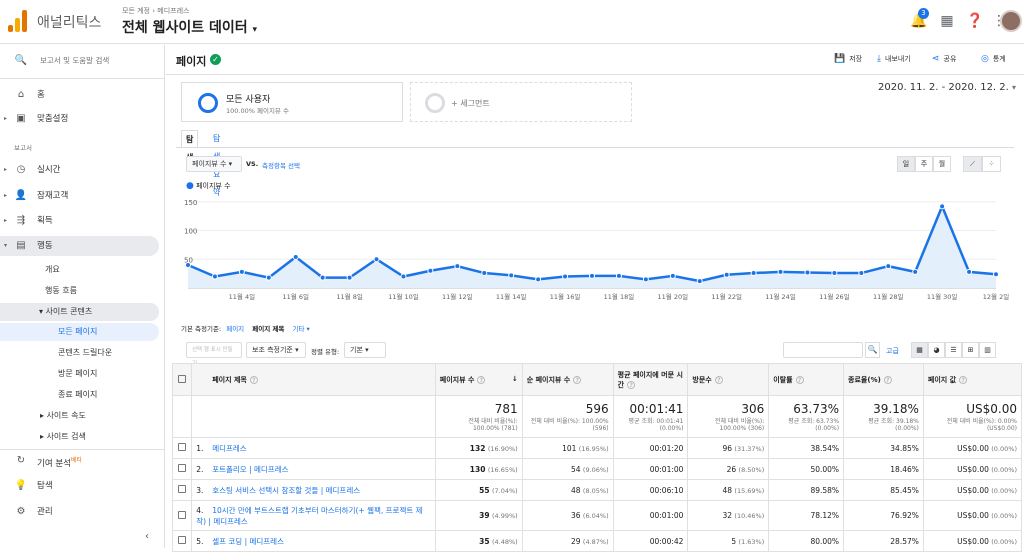 The height and width of the screenshot is (552, 1024). Describe the element at coordinates (673, 296) in the screenshot. I see `x-tick-label: 11월 20일` at that location.